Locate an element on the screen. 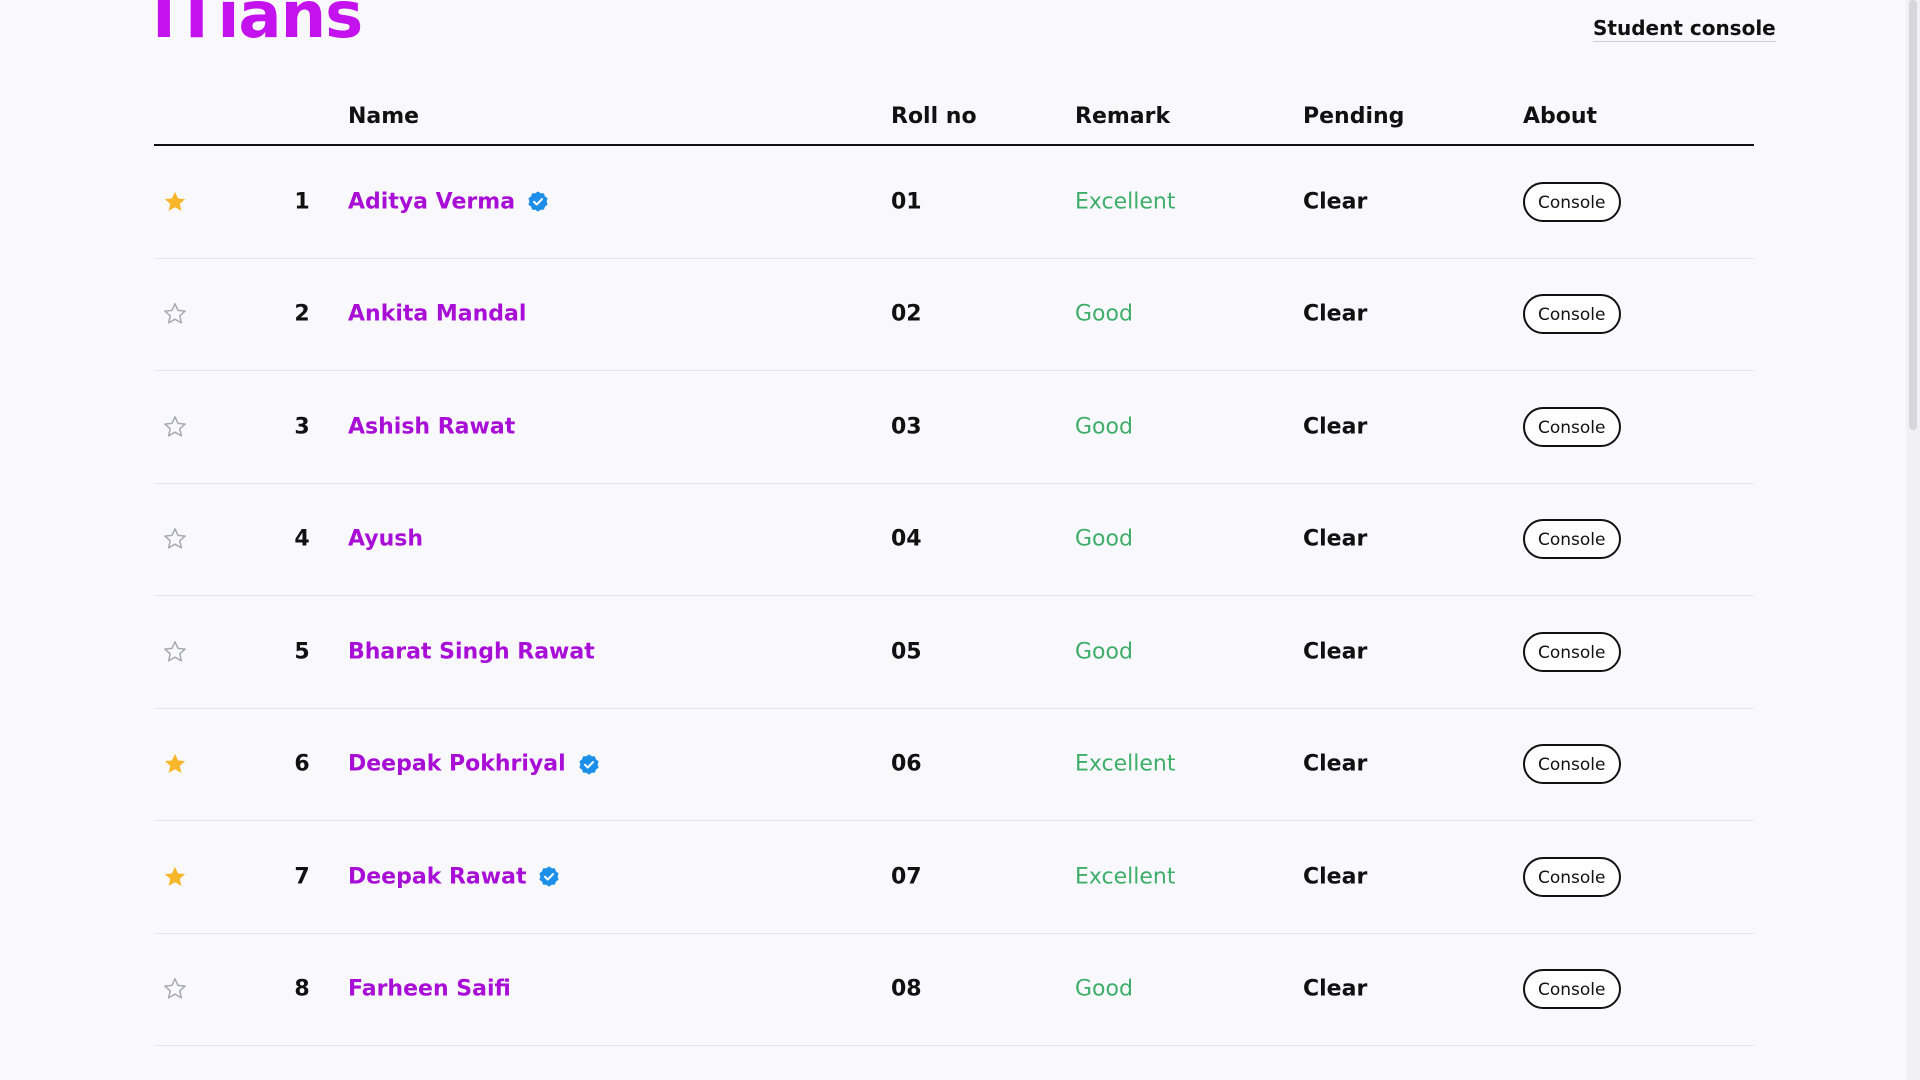 The image size is (1920, 1080). row-index: 3 is located at coordinates (302, 427).